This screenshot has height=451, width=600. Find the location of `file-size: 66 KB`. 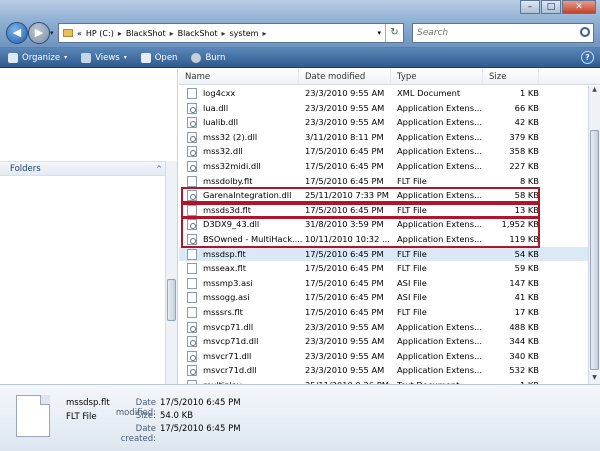

file-size: 66 KB is located at coordinates (526, 107).